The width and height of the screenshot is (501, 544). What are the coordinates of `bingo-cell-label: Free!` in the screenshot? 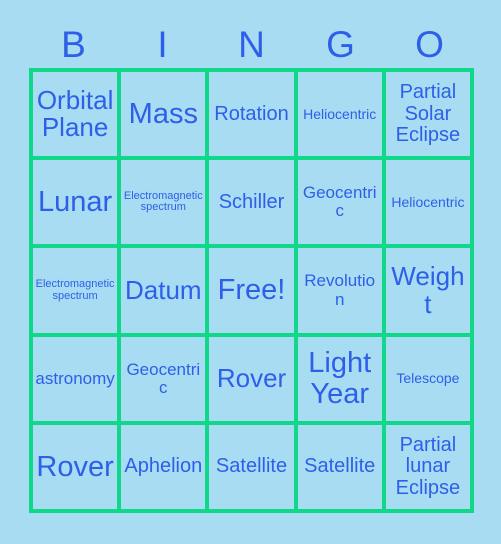 It's located at (251, 290).